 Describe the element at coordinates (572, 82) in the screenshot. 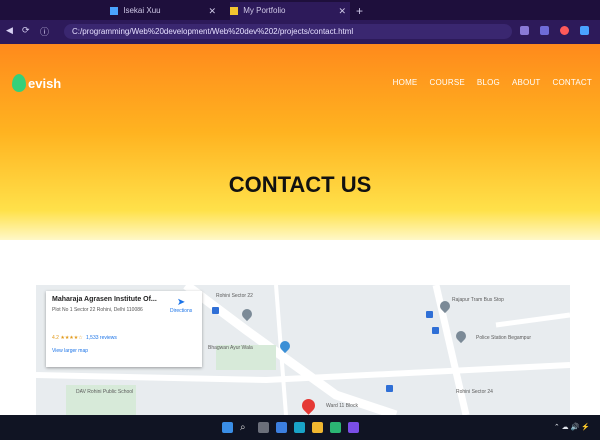

I see `nav-contact: CONTACT` at that location.